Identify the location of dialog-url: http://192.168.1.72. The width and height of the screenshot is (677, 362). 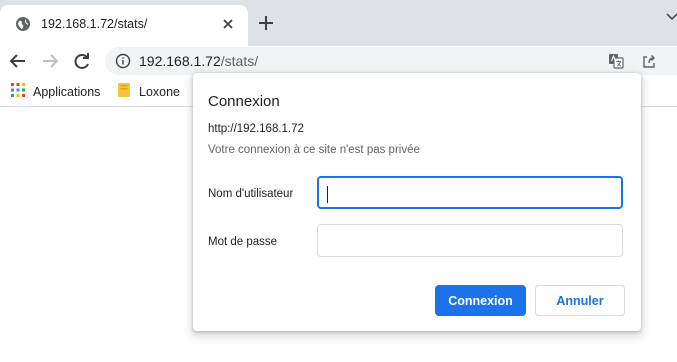
(256, 129).